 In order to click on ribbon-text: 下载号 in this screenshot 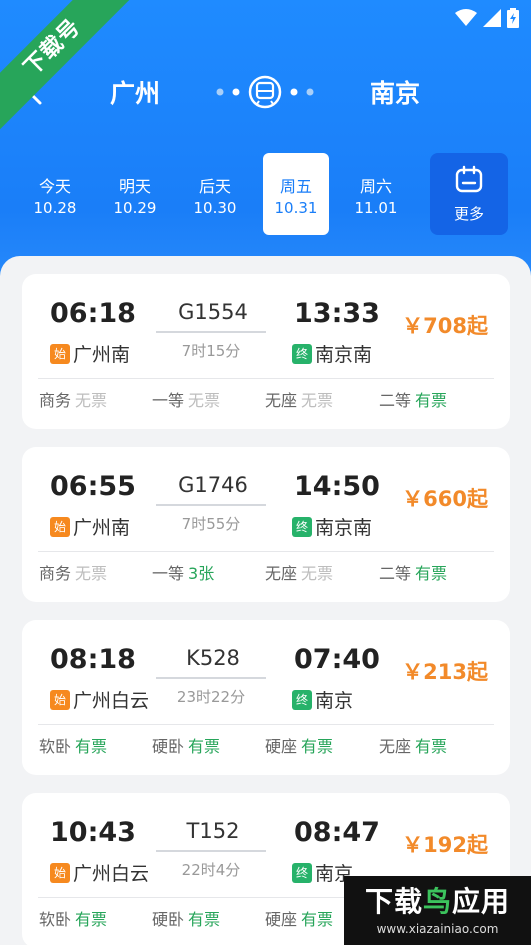, I will do `click(70, 68)`.